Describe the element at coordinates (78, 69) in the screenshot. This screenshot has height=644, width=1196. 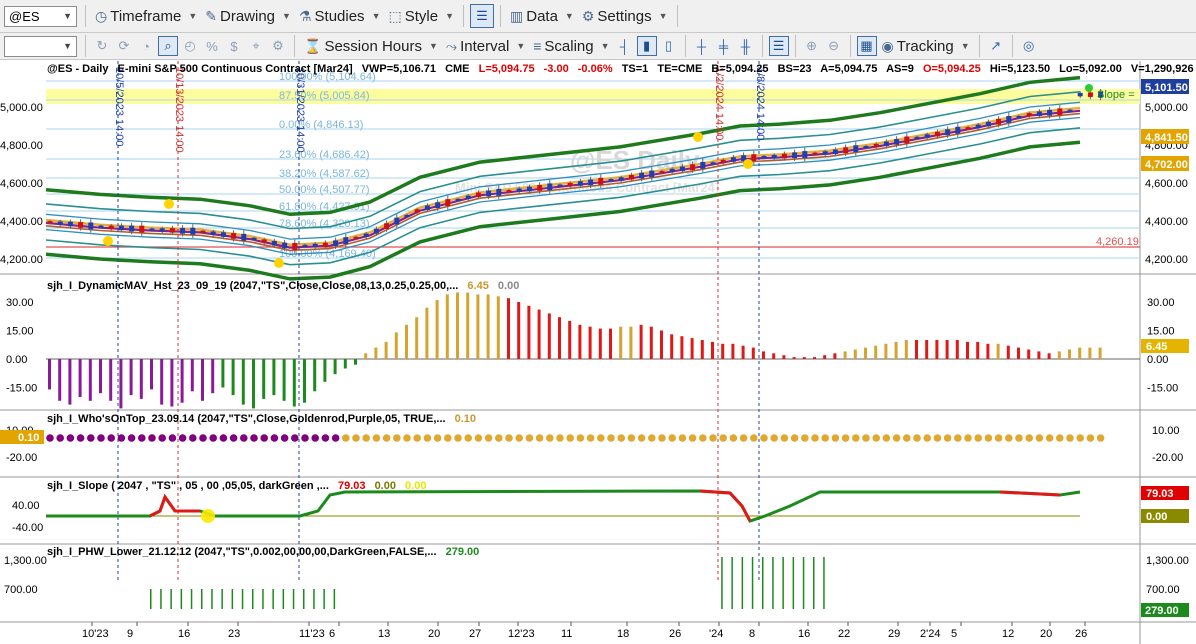
I see `header-symbol: @ES - Daily` at that location.